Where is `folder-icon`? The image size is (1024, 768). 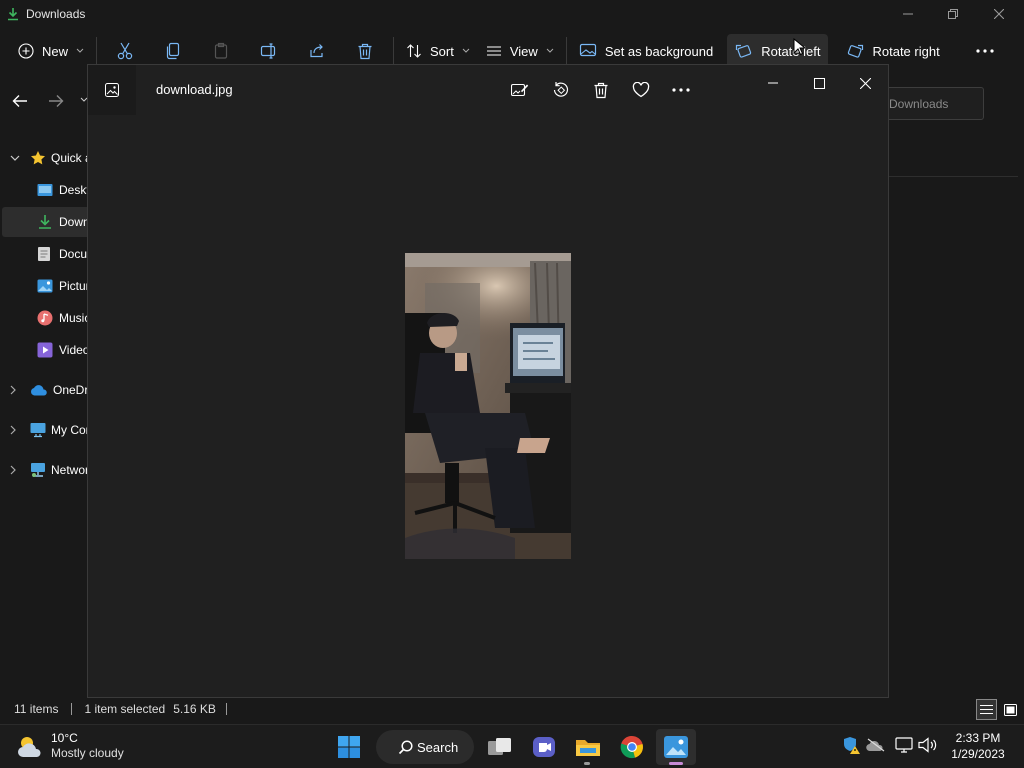
folder-icon is located at coordinates (588, 747).